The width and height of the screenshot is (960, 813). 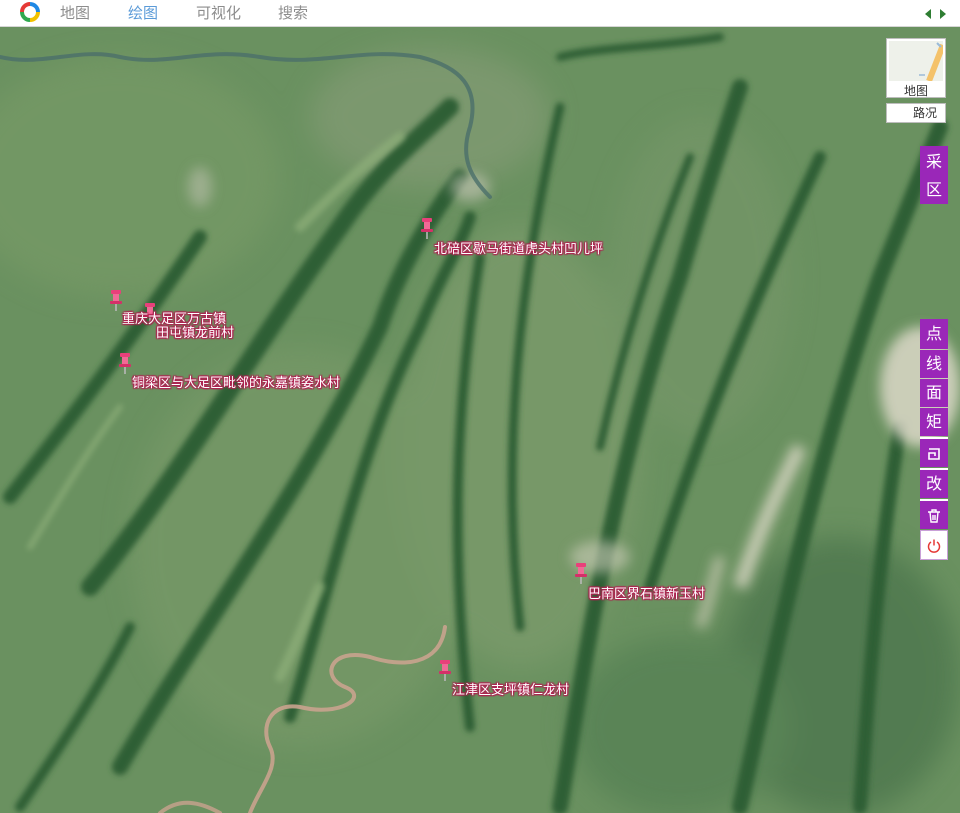 I want to click on marker-label: 北碚区歇马街道虎头村凹儿坪, so click(x=518, y=249).